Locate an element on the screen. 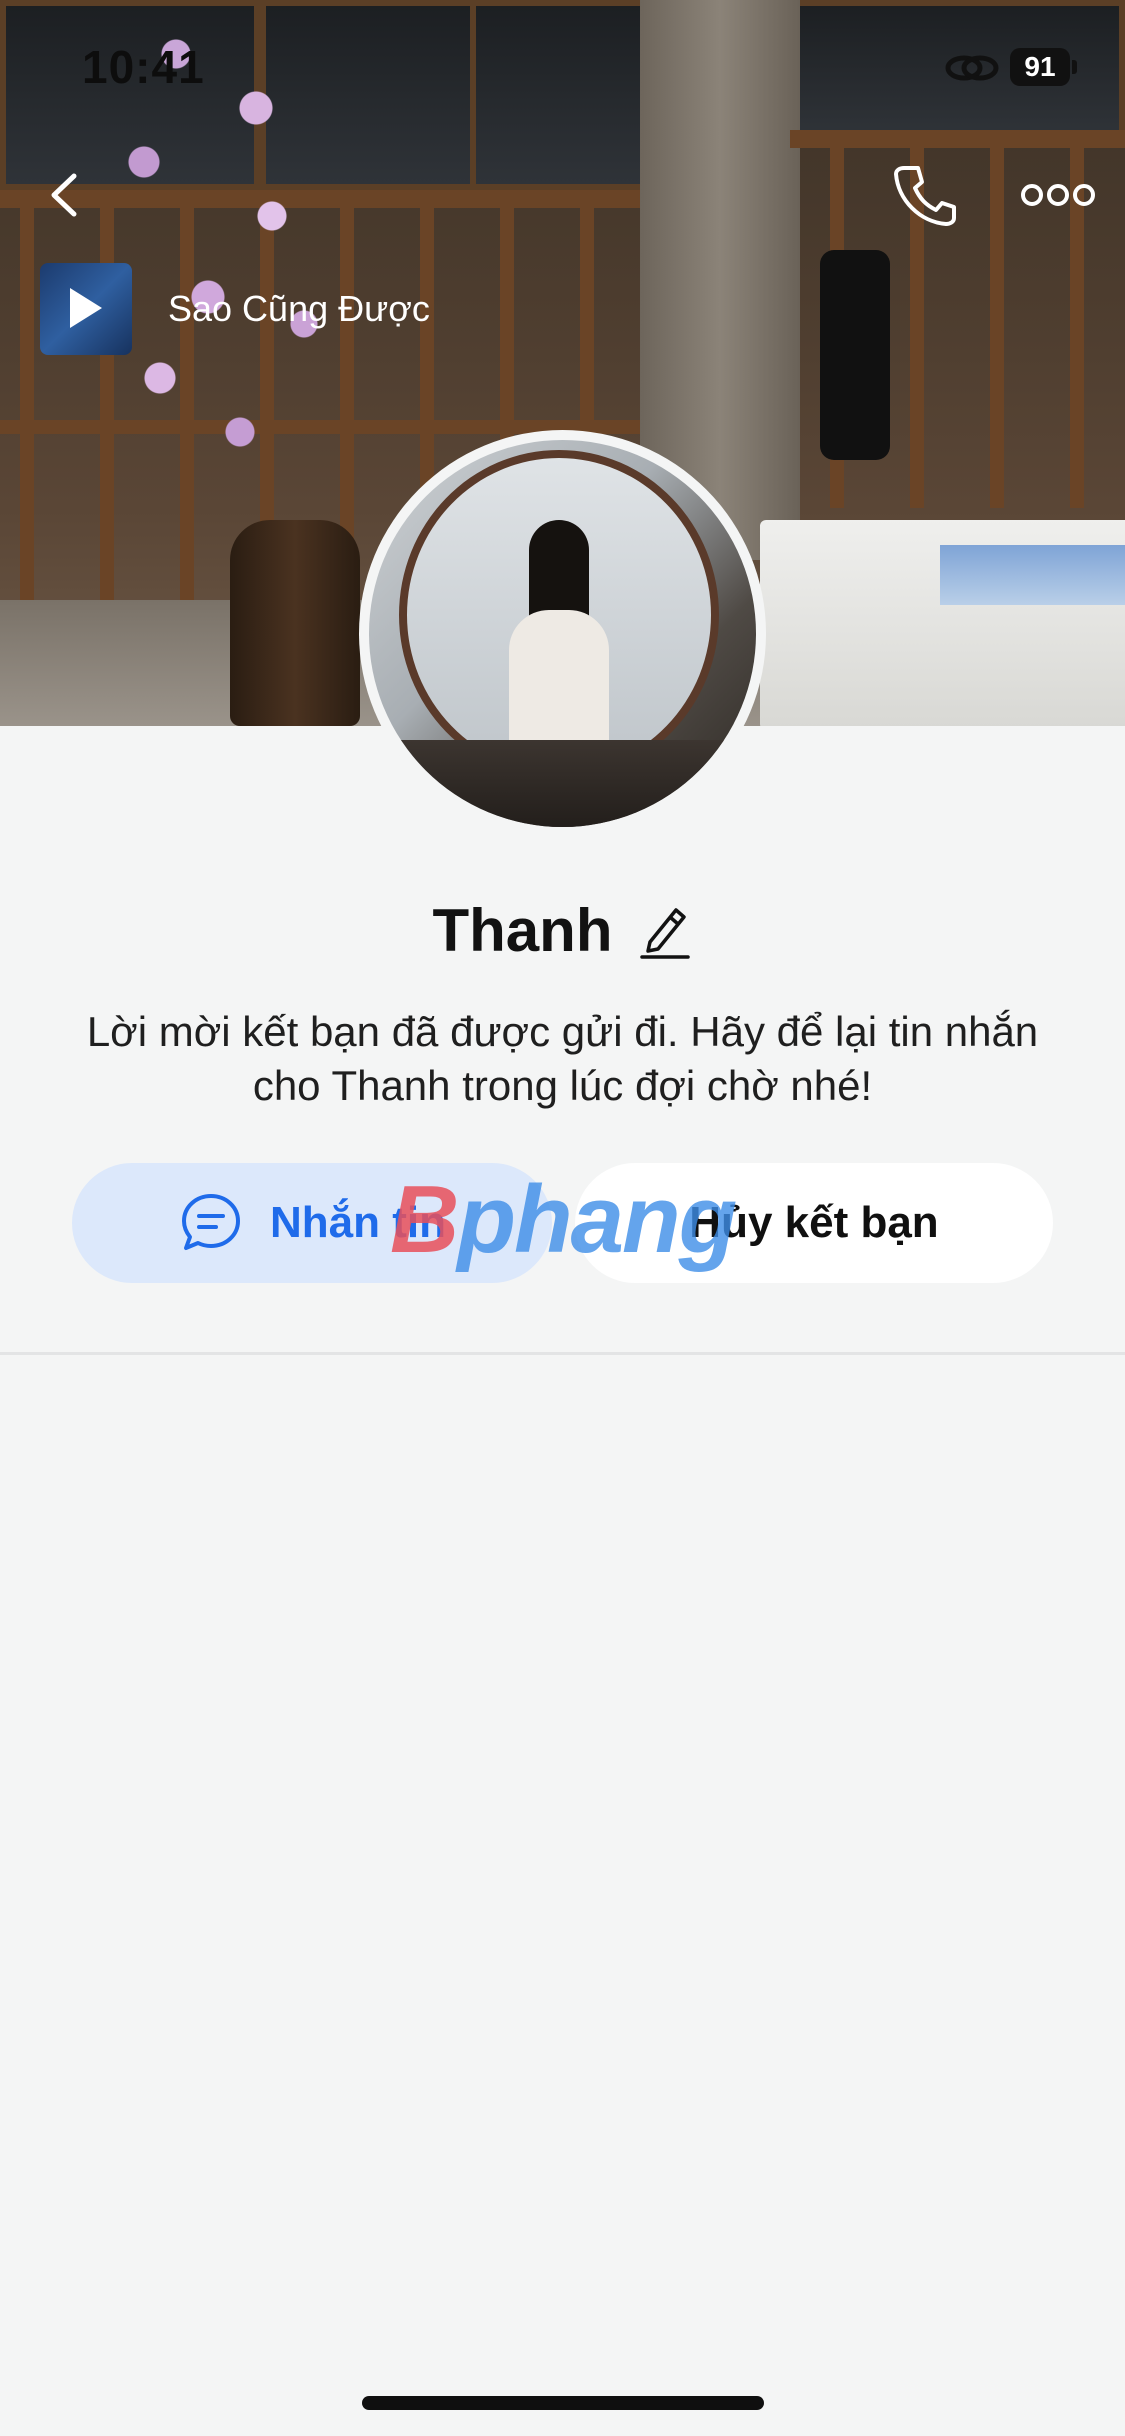 The width and height of the screenshot is (1125, 2436). profile-name: Thanh is located at coordinates (522, 930).